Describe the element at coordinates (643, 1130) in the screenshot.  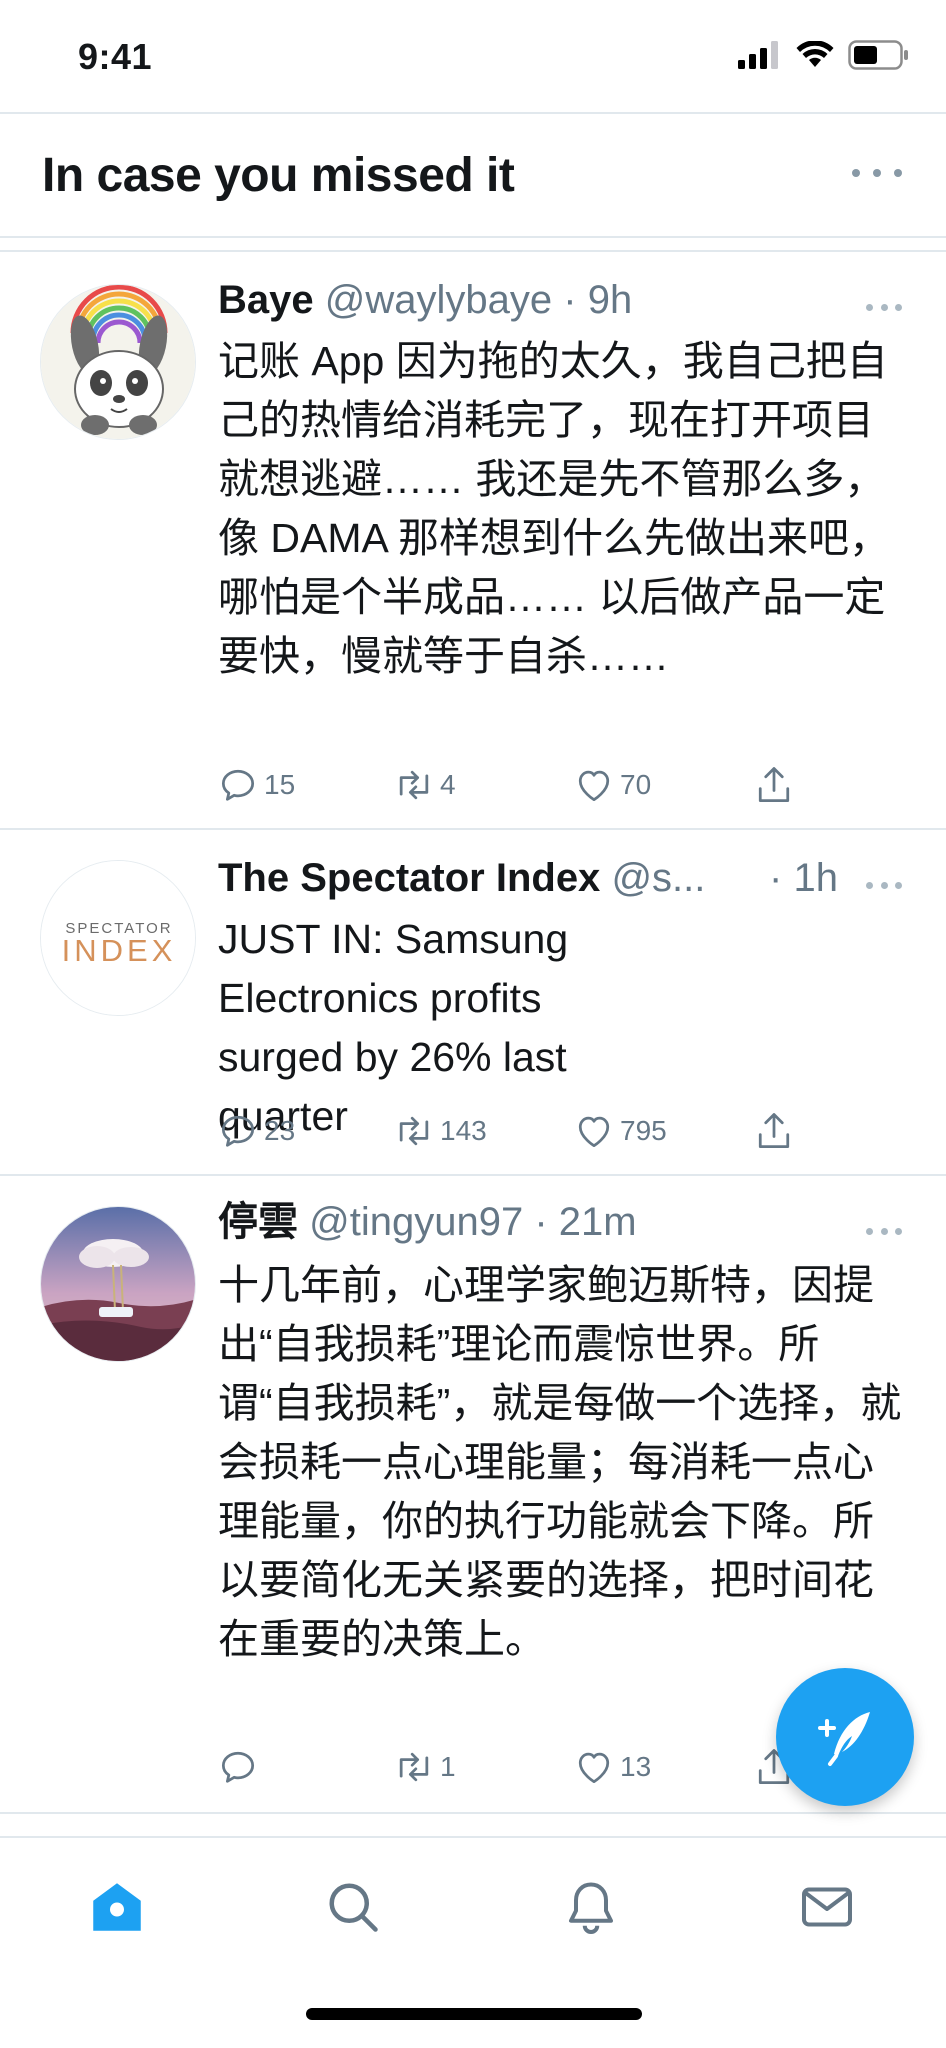
I see `like-count: 795` at that location.